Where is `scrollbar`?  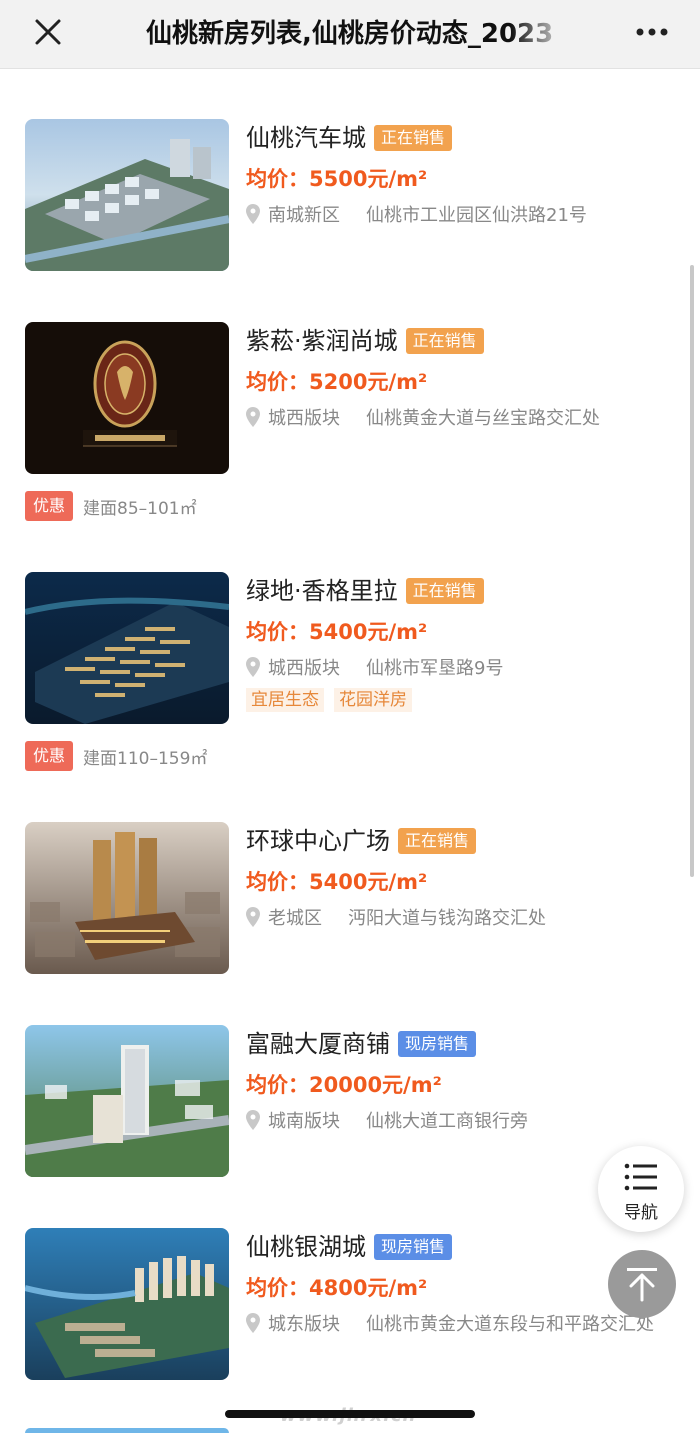
scrollbar is located at coordinates (692, 571).